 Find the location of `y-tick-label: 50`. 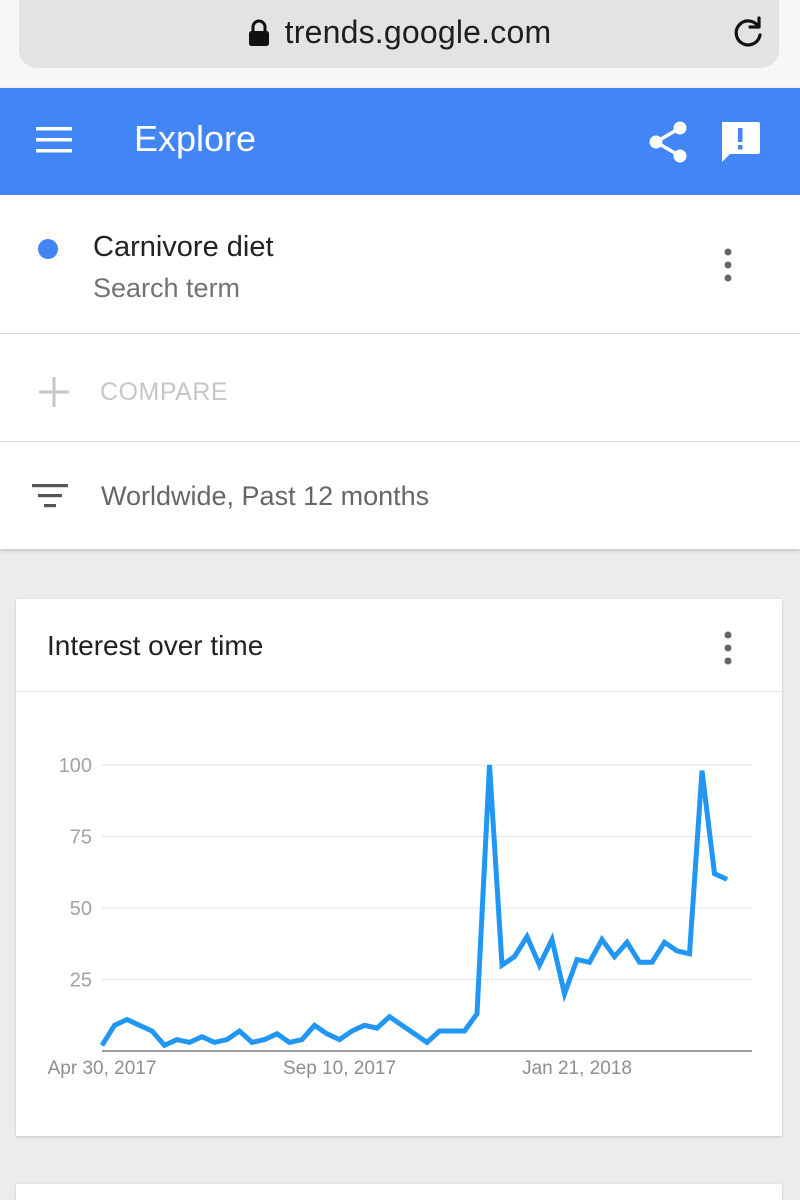

y-tick-label: 50 is located at coordinates (81, 909).